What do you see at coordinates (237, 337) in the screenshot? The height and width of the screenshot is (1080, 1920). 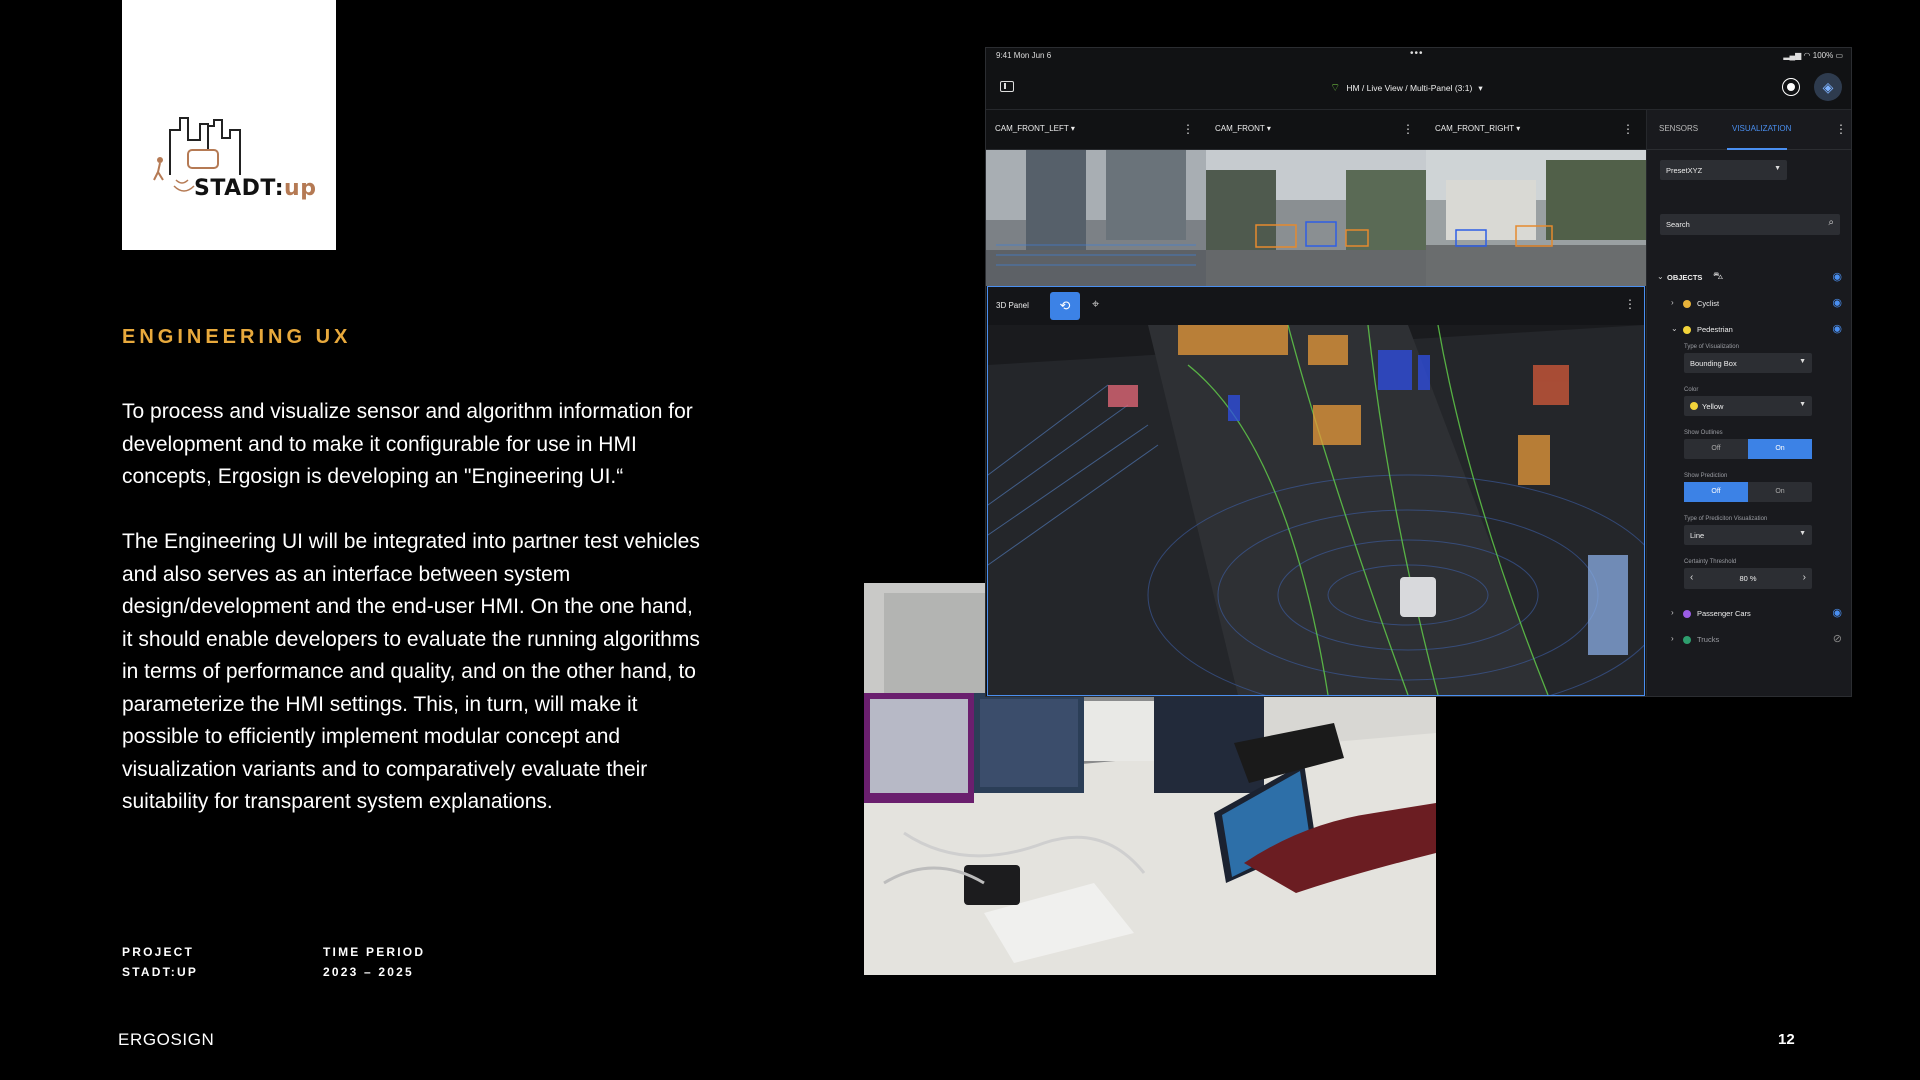 I see `section-title: ENGINEERING UX` at bounding box center [237, 337].